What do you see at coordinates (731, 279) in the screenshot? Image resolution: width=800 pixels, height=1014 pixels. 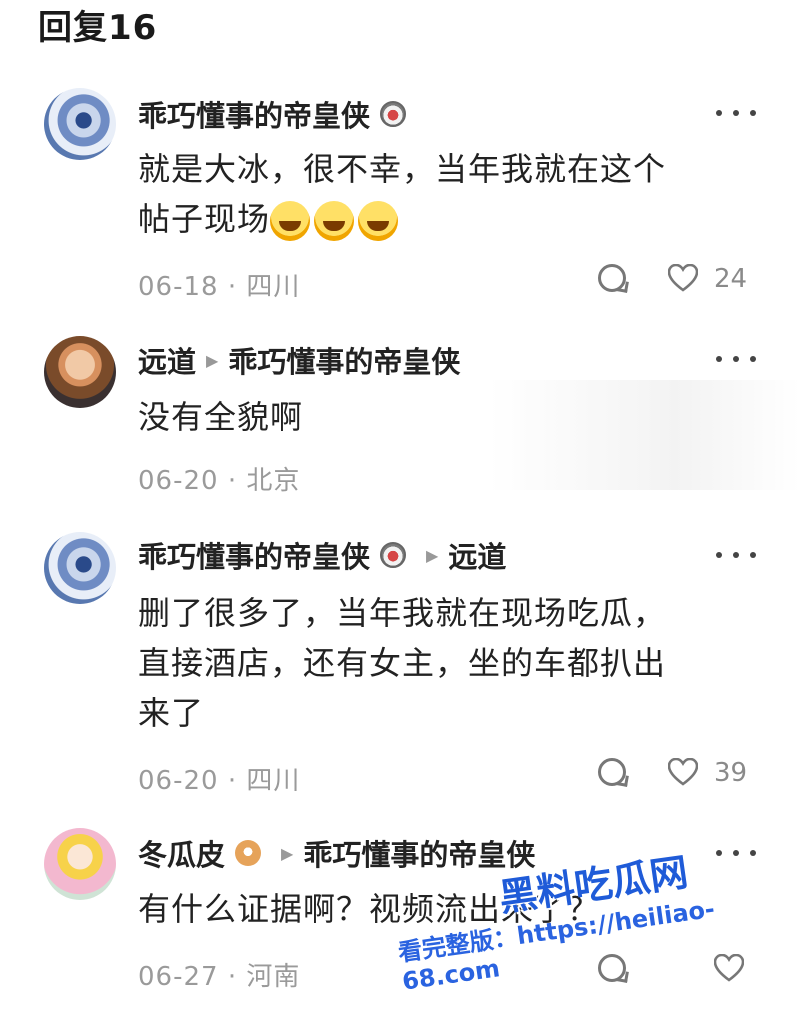 I see `like-count: 24` at bounding box center [731, 279].